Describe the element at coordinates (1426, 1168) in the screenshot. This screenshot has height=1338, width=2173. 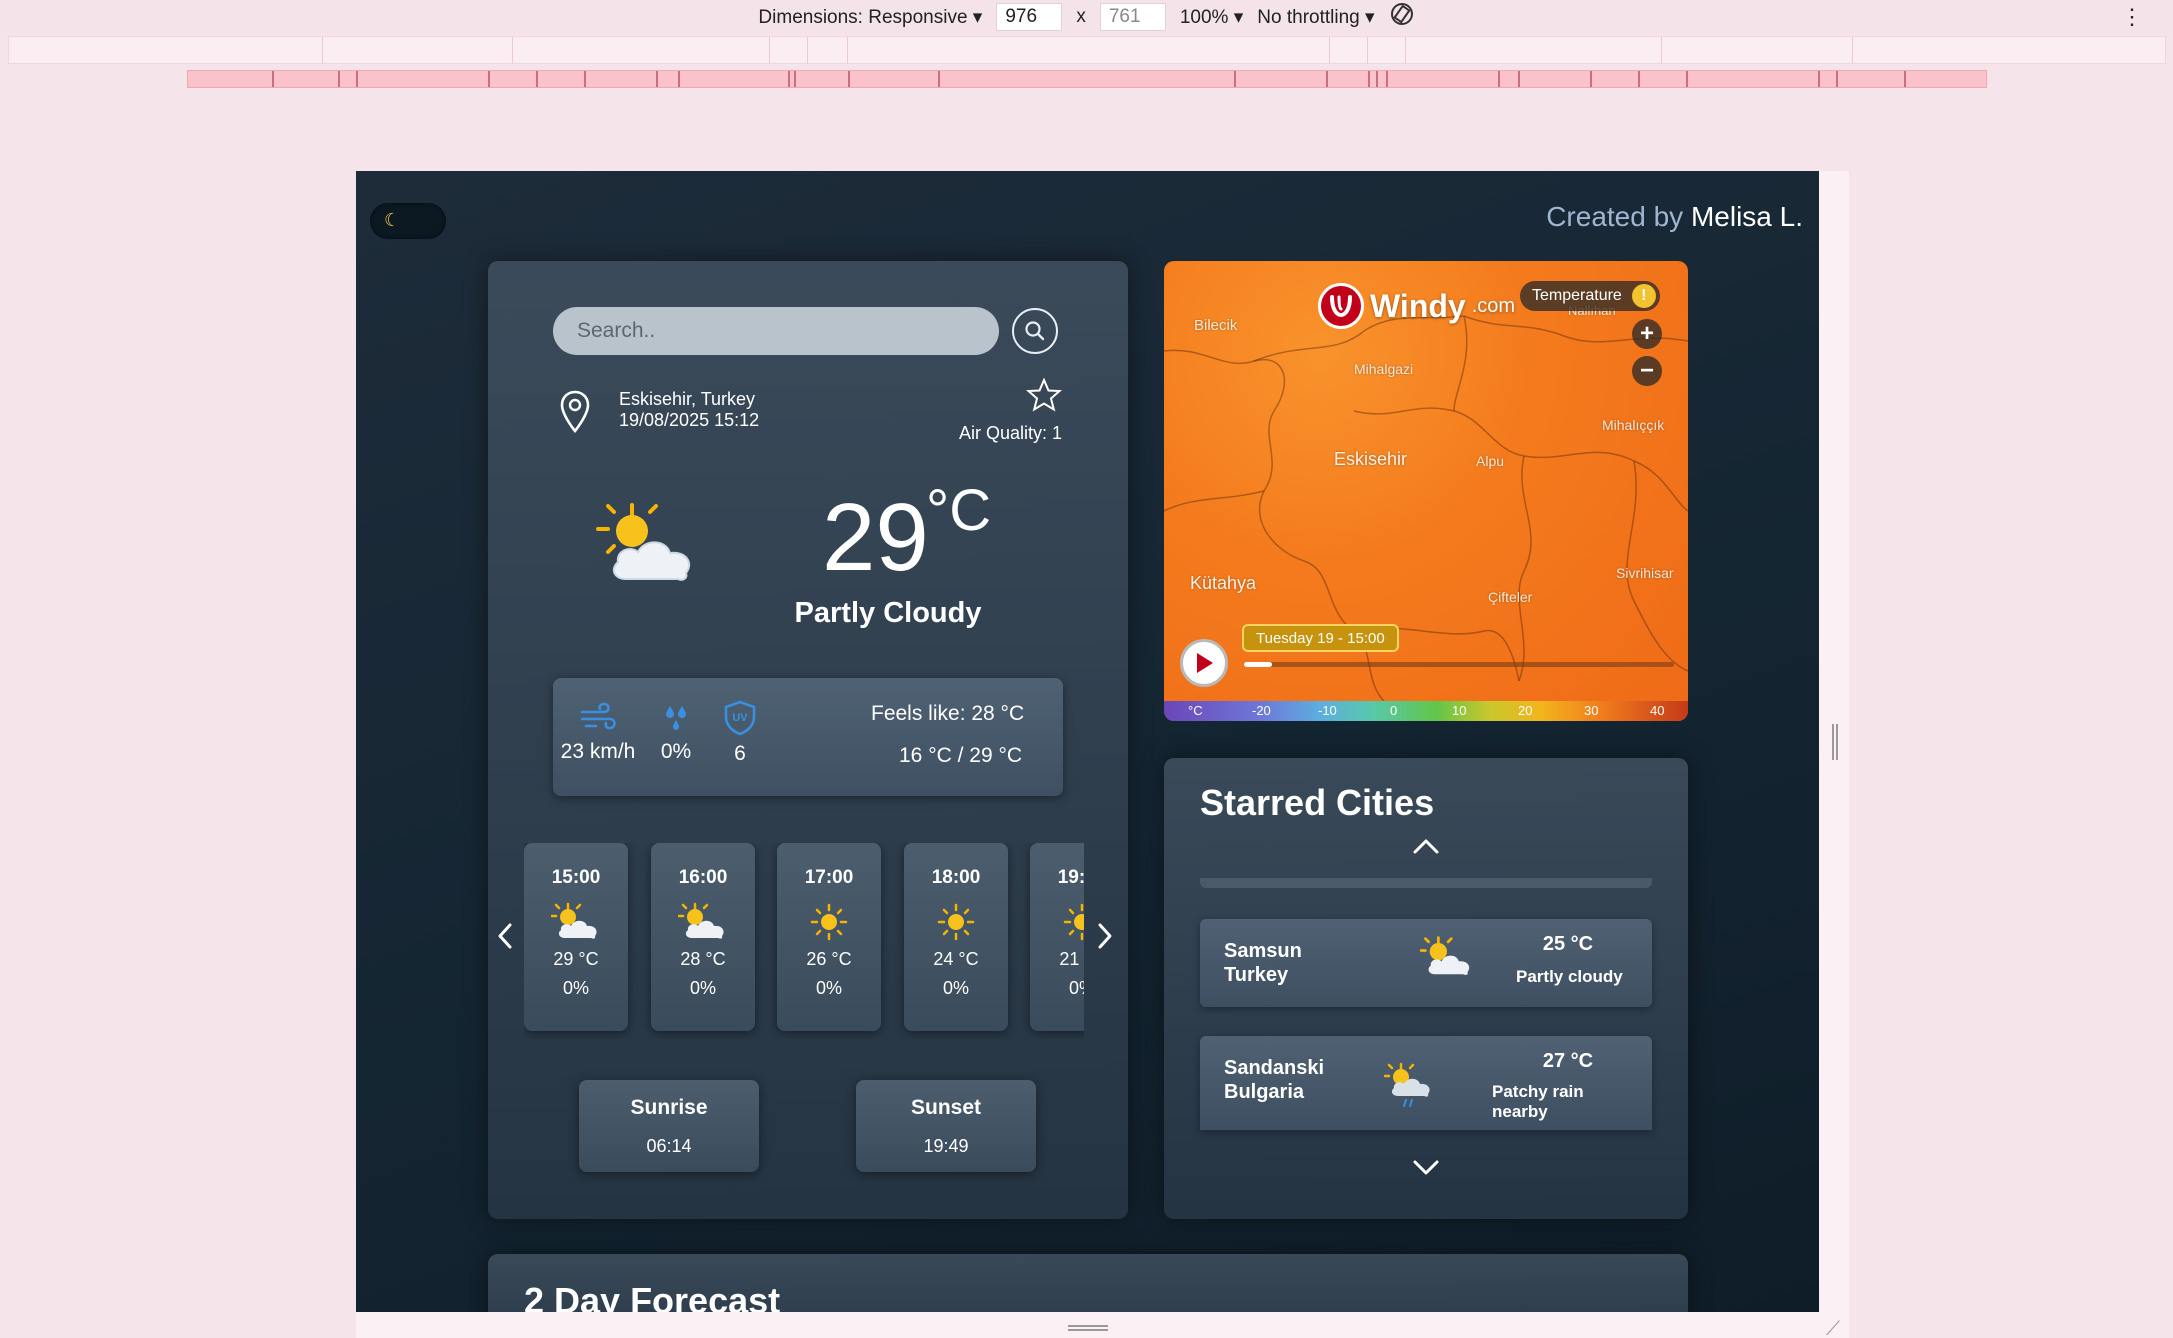
I see `chevron-down-icon` at that location.